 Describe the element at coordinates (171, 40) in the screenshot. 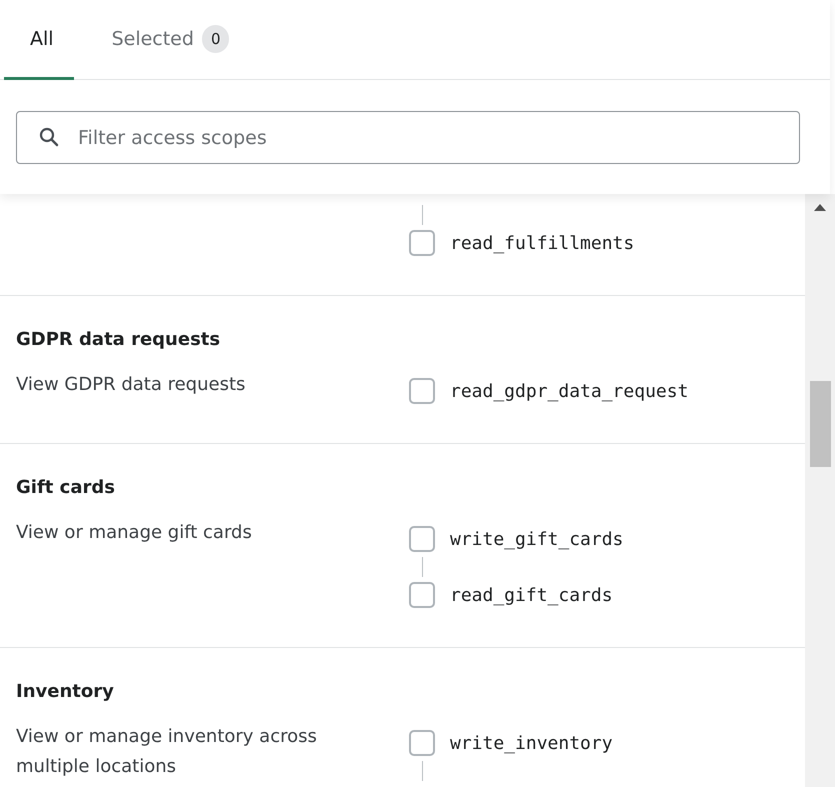

I see `tab: Selected 0` at that location.